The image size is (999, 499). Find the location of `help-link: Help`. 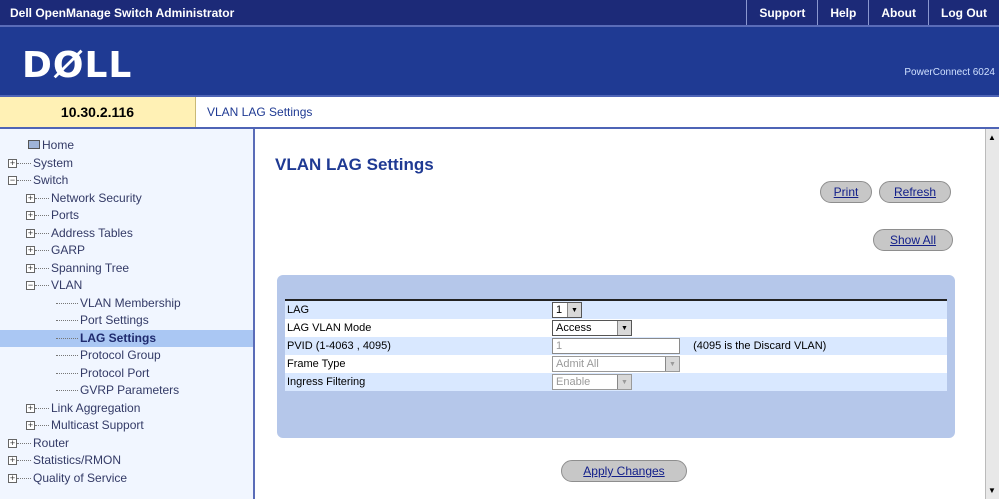

help-link: Help is located at coordinates (842, 12).